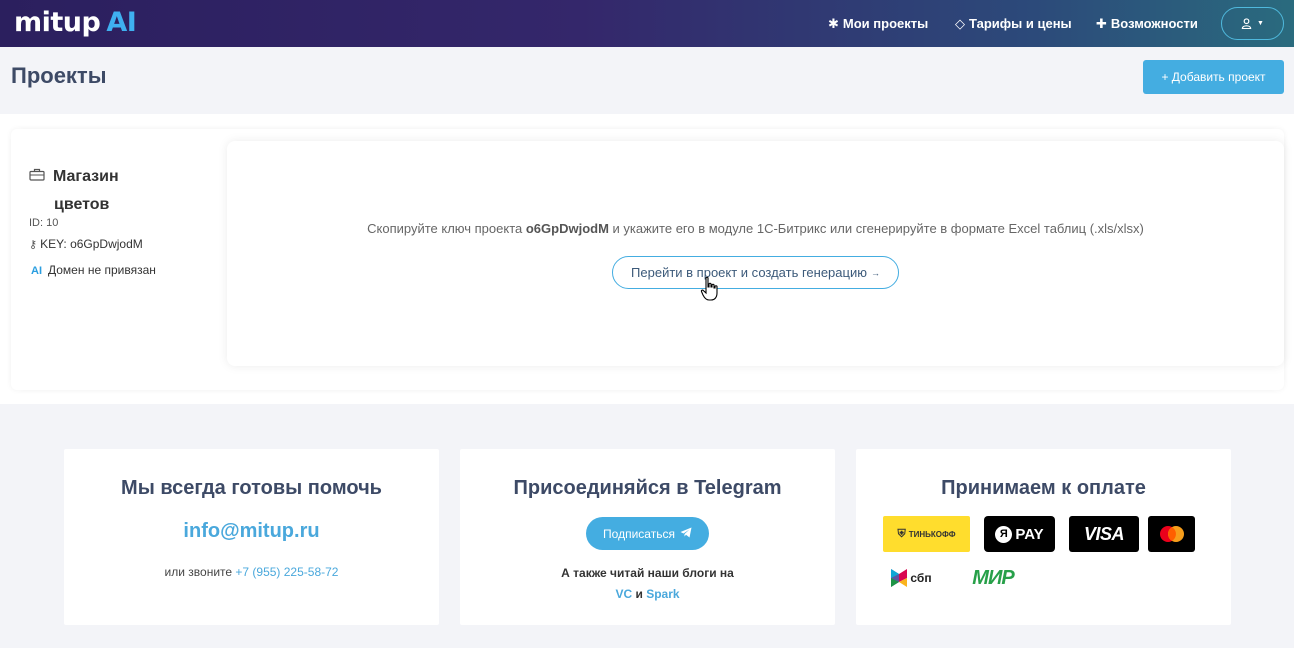 This screenshot has width=1294, height=648. What do you see at coordinates (1020, 23) in the screenshot?
I see `nav-tariffs-label: Тарифы и цены` at bounding box center [1020, 23].